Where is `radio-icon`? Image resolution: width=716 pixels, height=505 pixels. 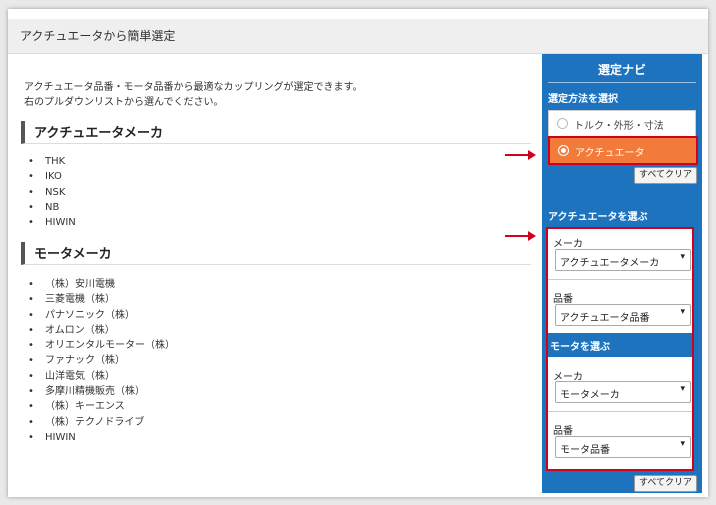 radio-icon is located at coordinates (562, 123).